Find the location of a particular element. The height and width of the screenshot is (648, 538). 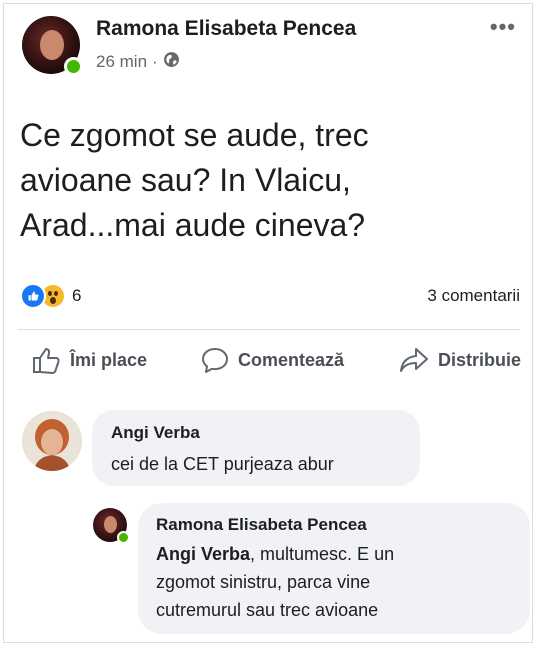

reply-text-line: cutremurul sau trec avioane is located at coordinates (267, 610).